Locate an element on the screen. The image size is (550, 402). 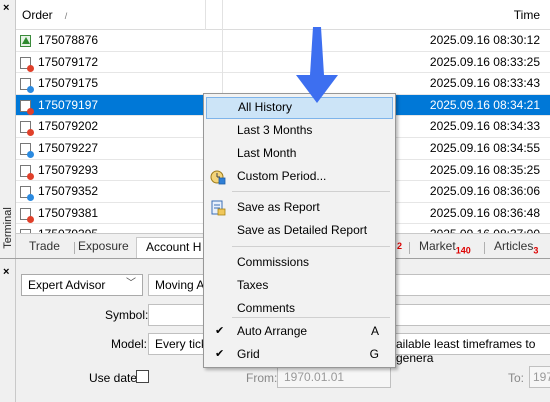
down-arrow-icon is located at coordinates (317, 65).